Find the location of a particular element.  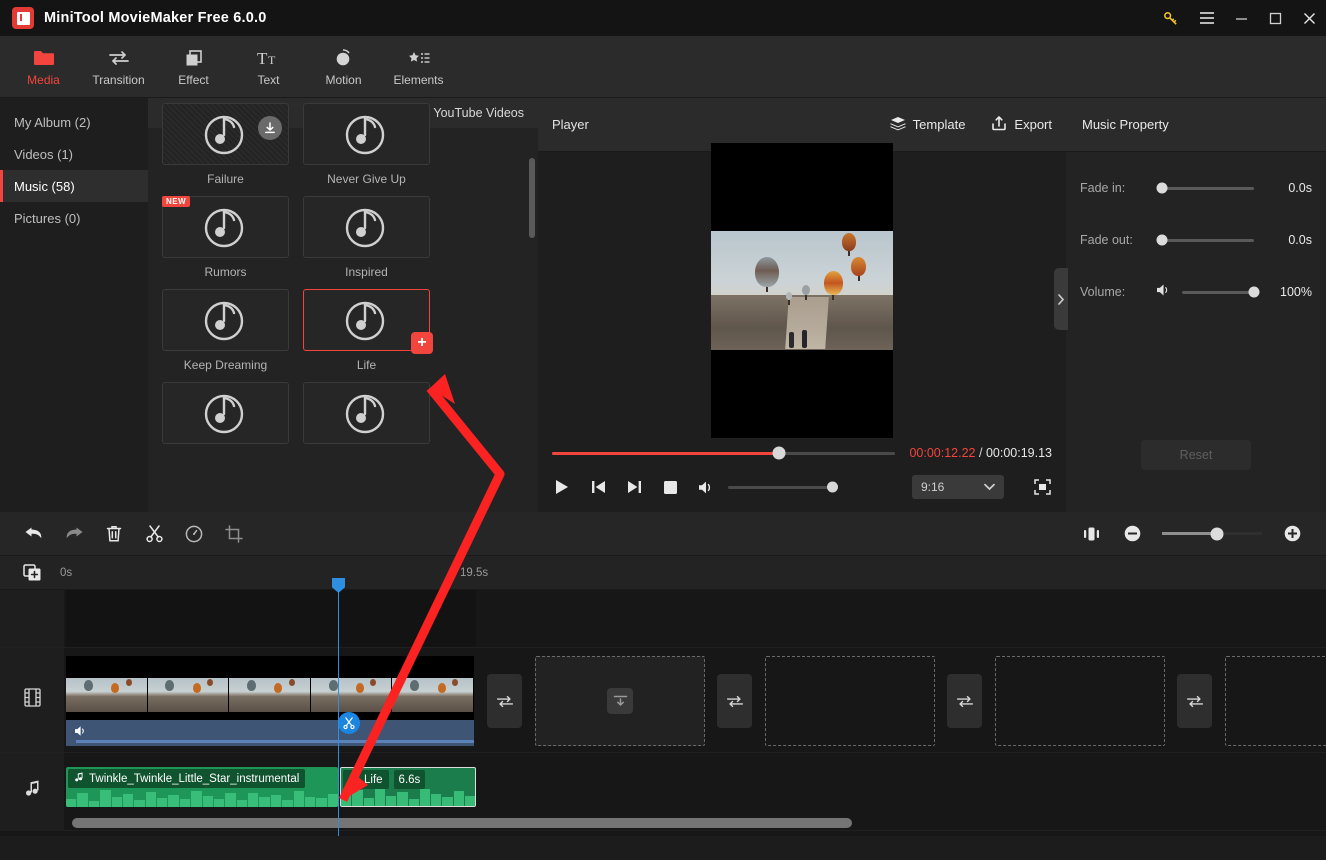

export-button: Export is located at coordinates (1021, 124).